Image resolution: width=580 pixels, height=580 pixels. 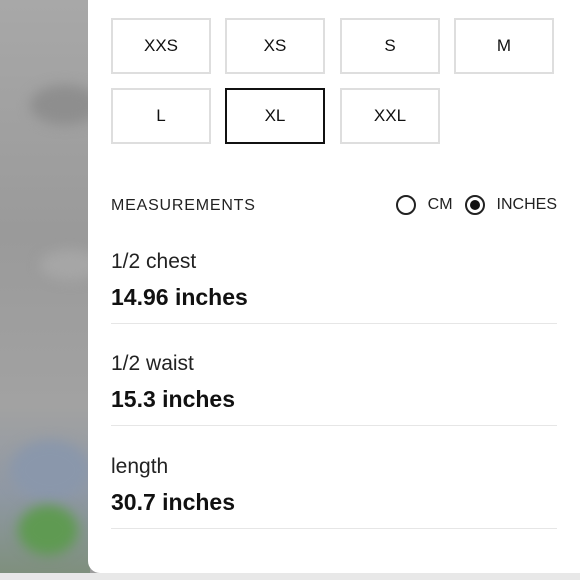 I want to click on size-option-xxs: XXS, so click(x=161, y=46).